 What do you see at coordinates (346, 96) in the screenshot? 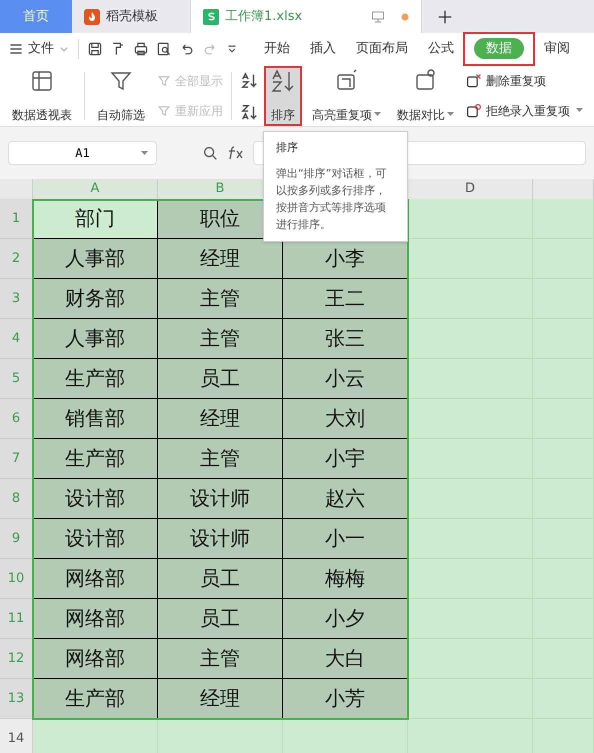
I see `ribbon-button: 高亮重复项` at bounding box center [346, 96].